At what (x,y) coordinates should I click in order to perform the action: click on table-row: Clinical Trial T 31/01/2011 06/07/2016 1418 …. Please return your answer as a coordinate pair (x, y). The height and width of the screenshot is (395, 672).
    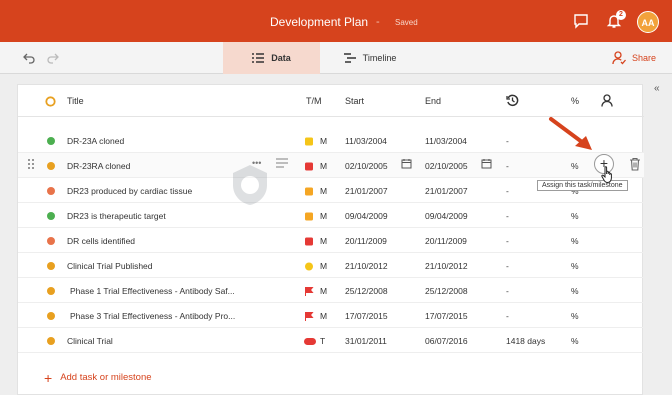
    Looking at the image, I should click on (331, 340).